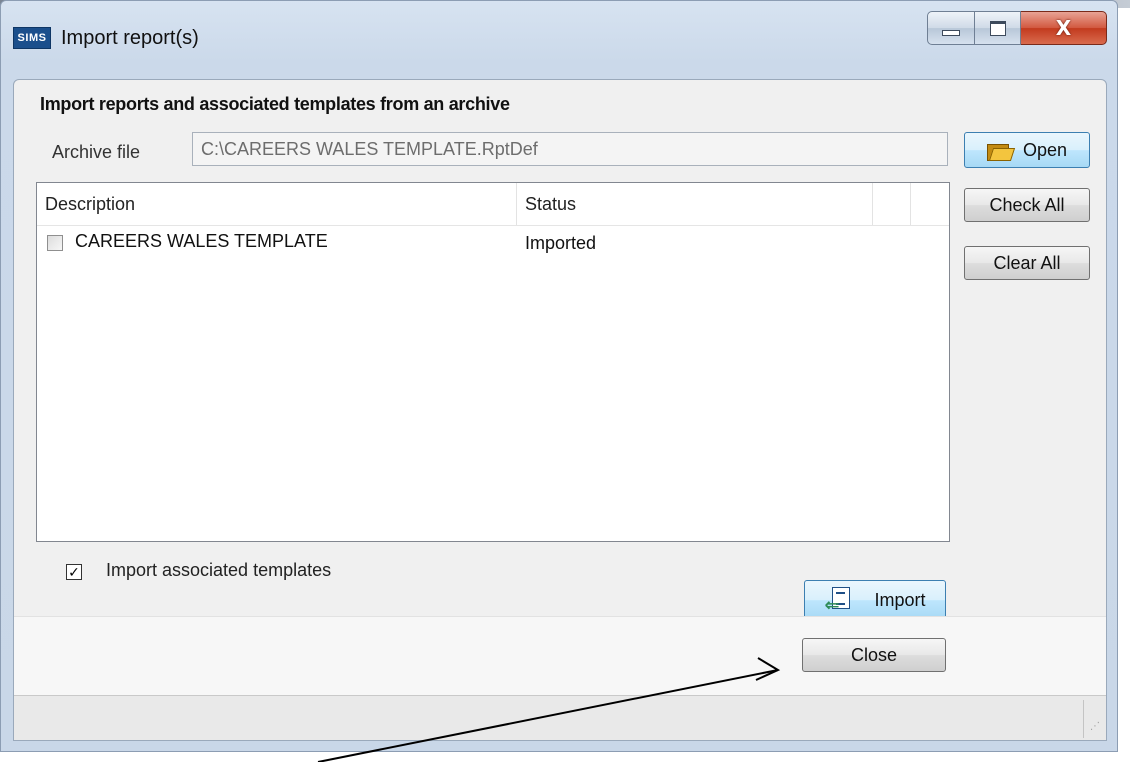 The height and width of the screenshot is (762, 1130). What do you see at coordinates (1001, 151) in the screenshot?
I see `open-folder-icon` at bounding box center [1001, 151].